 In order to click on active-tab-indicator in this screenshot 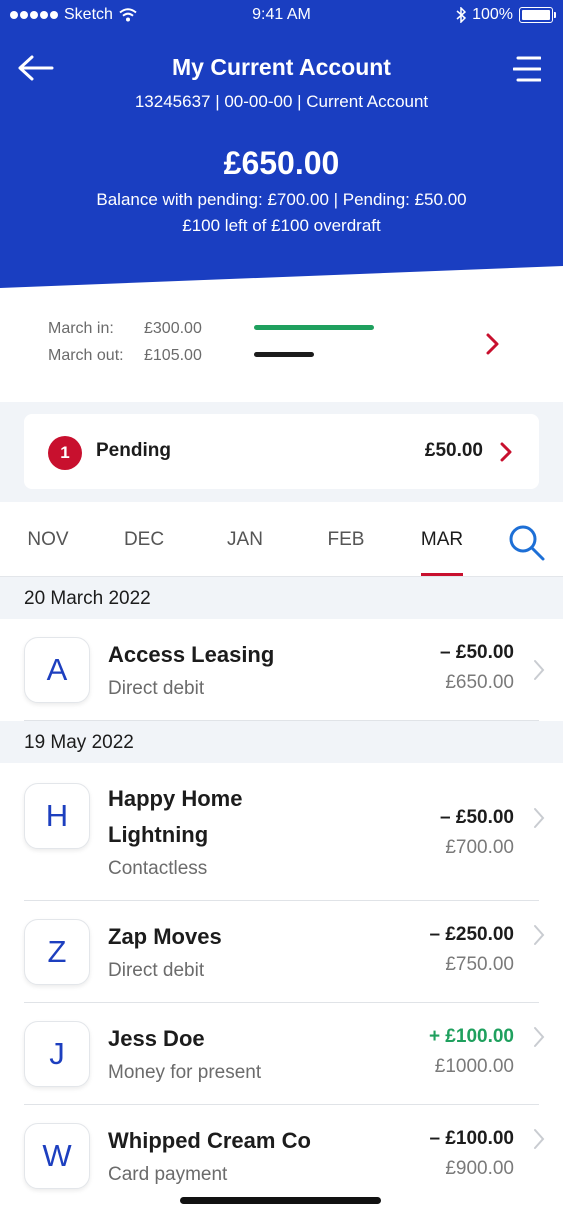, I will do `click(442, 574)`.